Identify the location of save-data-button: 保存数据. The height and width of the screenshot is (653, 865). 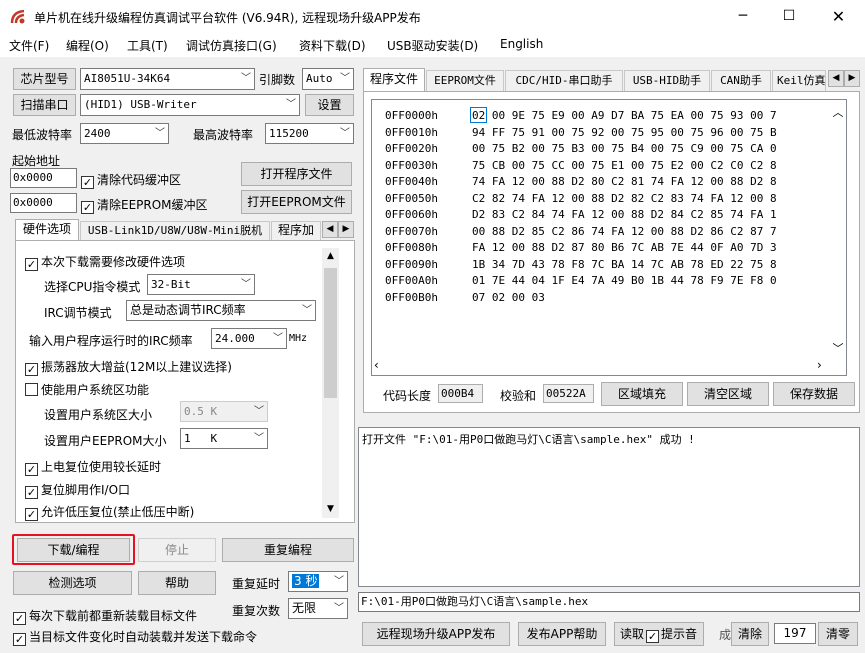
(814, 394).